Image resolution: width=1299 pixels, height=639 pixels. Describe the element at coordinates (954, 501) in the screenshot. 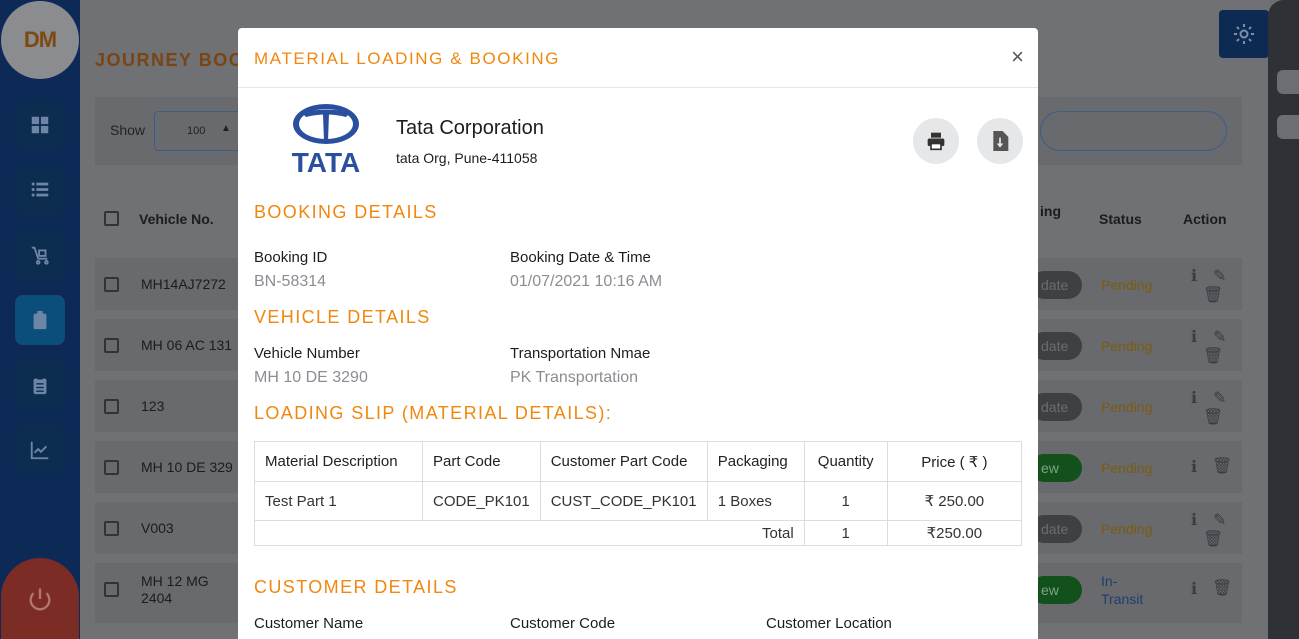

I see `price: ₹ 250.00` at that location.